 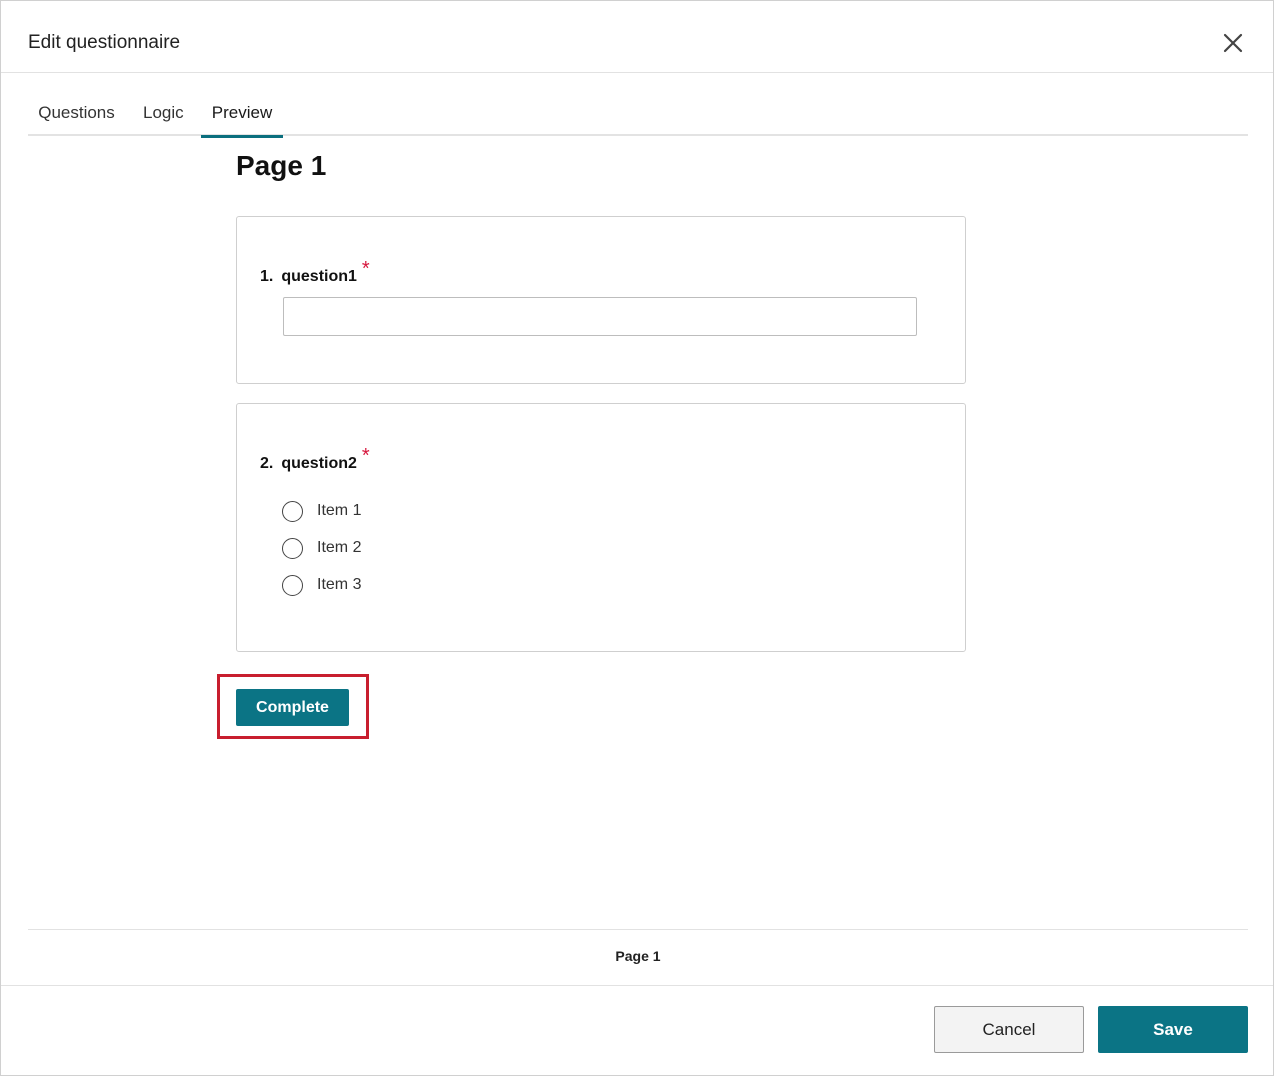 I want to click on tab-bar: Questions Logic Preview, so click(x=638, y=113).